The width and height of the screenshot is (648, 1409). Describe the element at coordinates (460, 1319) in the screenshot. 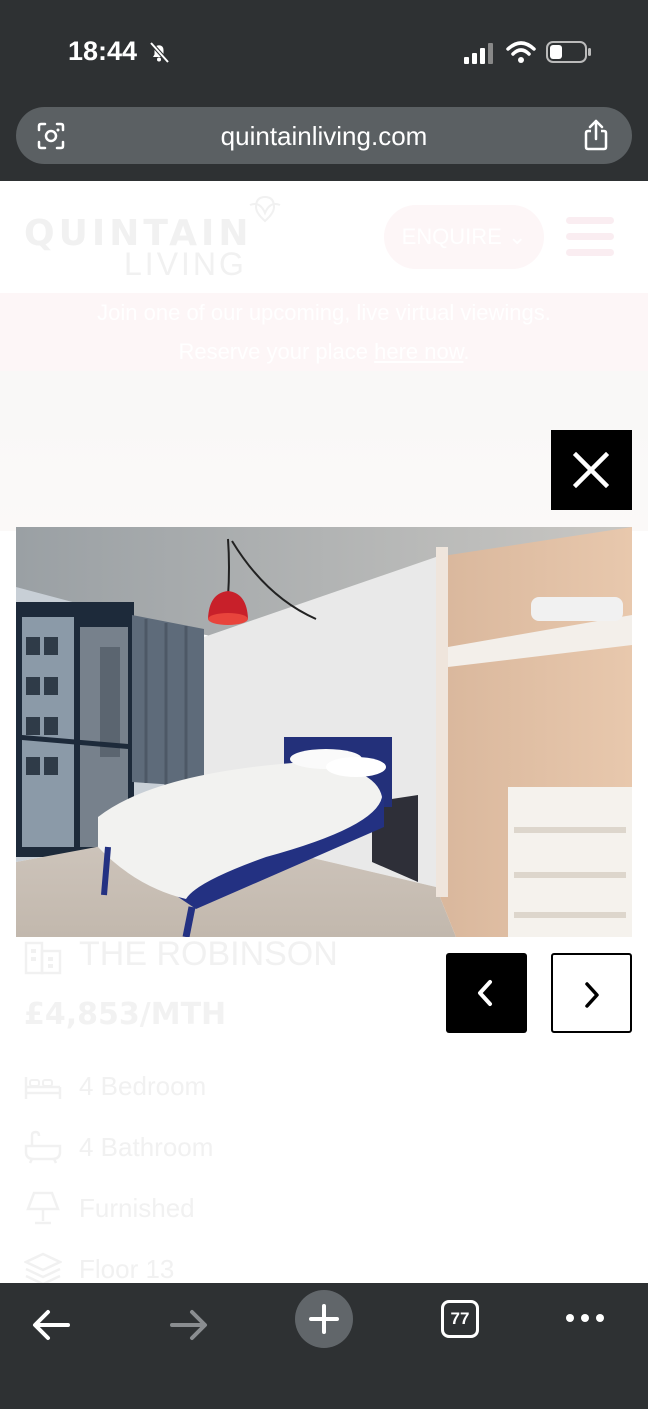

I see `tab-switcher-button: 77` at that location.